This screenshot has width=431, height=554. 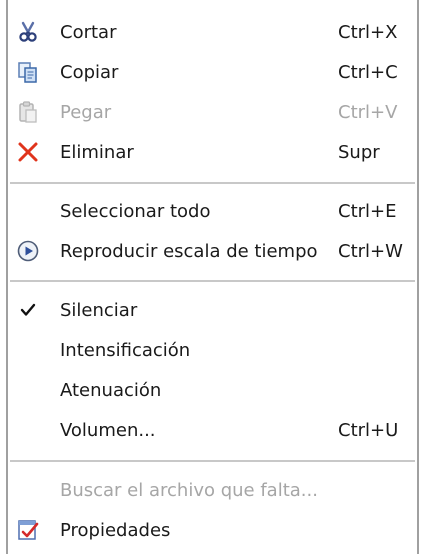 What do you see at coordinates (89, 72) in the screenshot?
I see `menu-item-label: Copiar` at bounding box center [89, 72].